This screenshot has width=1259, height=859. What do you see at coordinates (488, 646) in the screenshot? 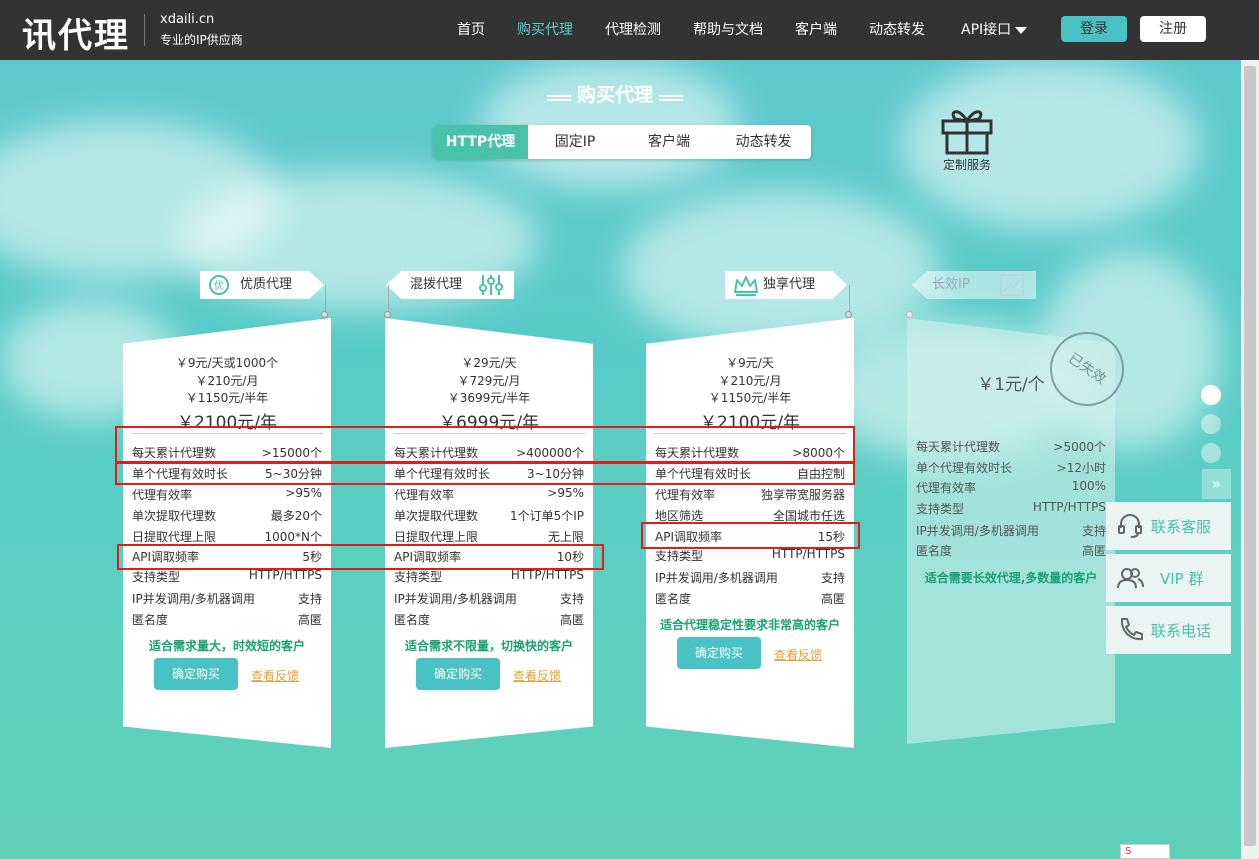
I see `suitable-text: 适合需求不限量，切换快的客户` at bounding box center [488, 646].